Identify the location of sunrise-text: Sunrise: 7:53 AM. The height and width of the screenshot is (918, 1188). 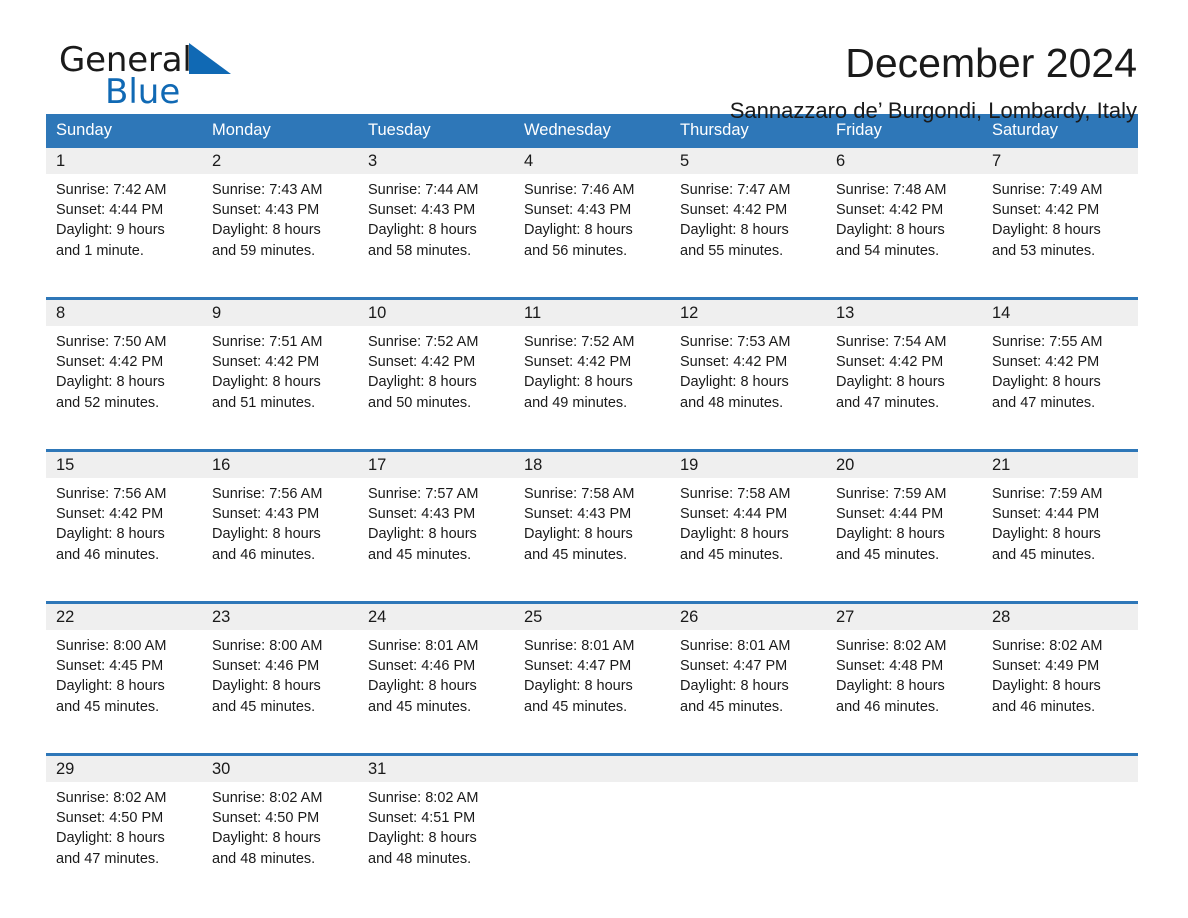
(735, 342).